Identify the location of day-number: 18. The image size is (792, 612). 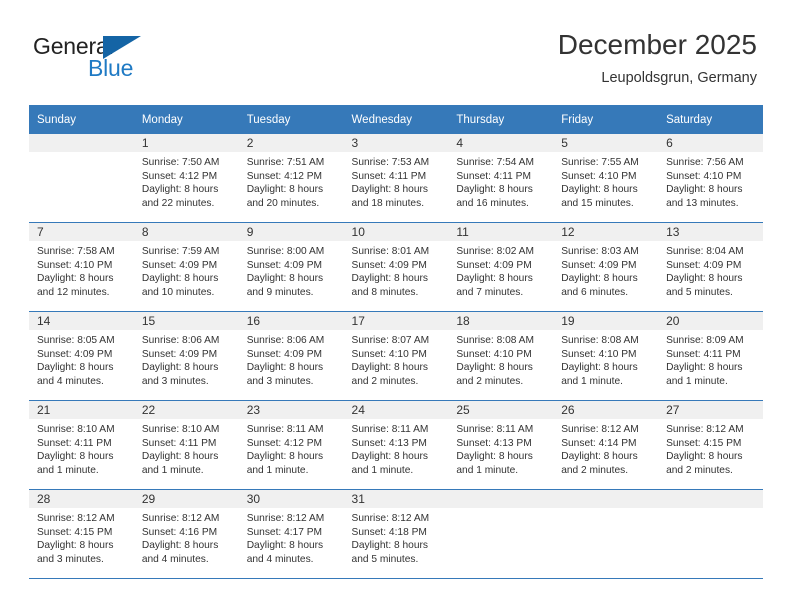
(501, 321).